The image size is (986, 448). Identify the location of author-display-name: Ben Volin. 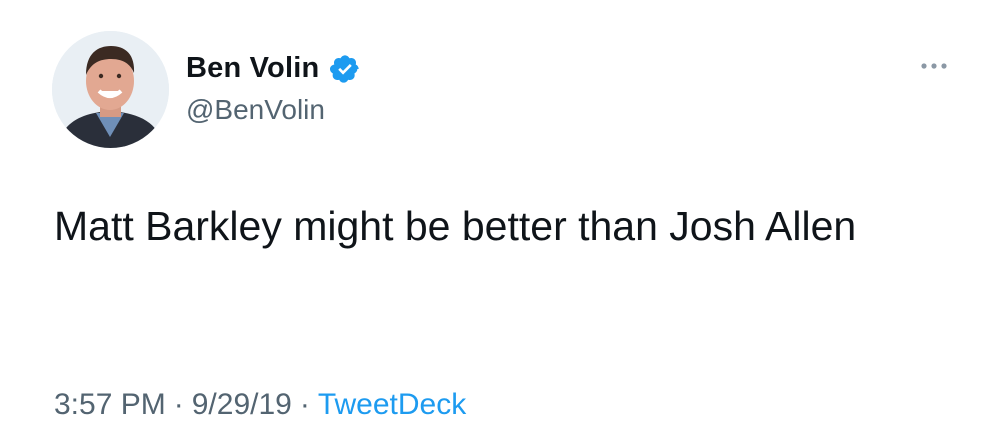
(252, 68).